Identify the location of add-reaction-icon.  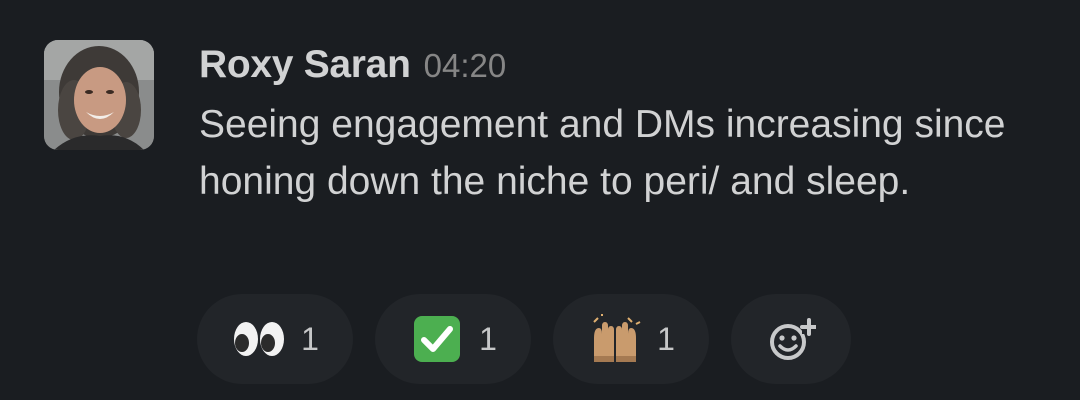
(791, 339).